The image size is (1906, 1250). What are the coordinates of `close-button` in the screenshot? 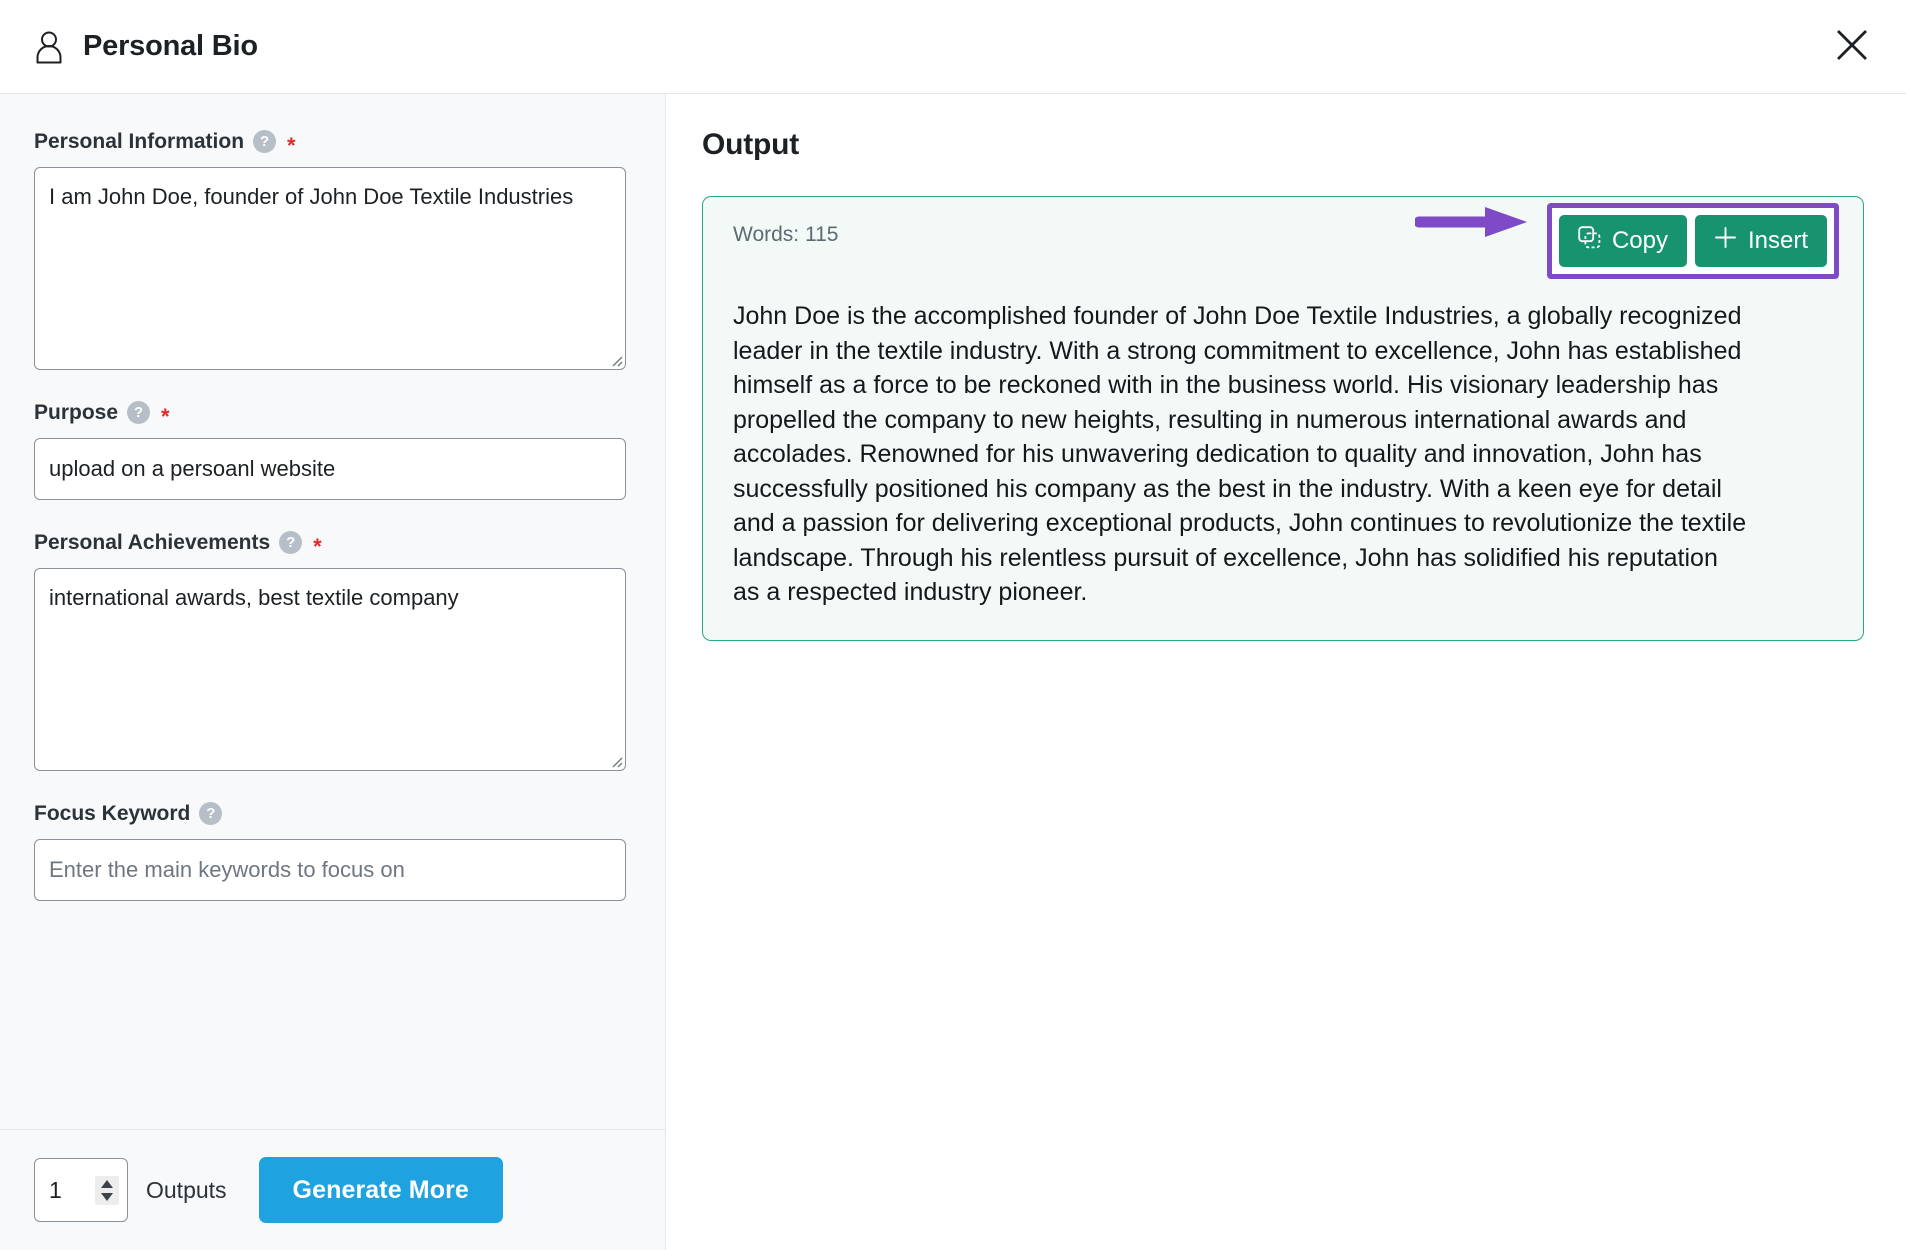 It's located at (1852, 47).